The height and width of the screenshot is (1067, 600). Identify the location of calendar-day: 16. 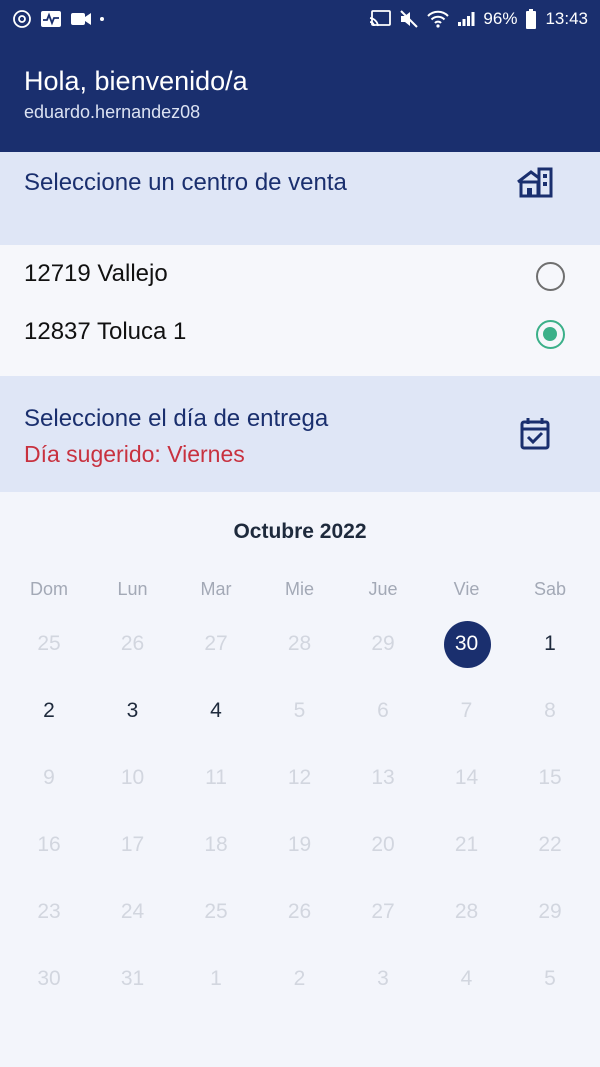
(49, 844).